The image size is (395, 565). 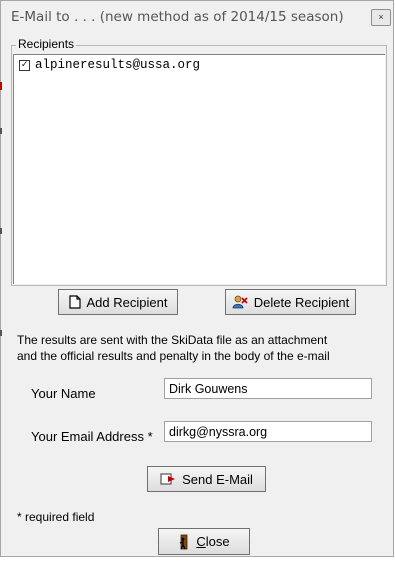 I want to click on delete-person-icon, so click(x=240, y=302).